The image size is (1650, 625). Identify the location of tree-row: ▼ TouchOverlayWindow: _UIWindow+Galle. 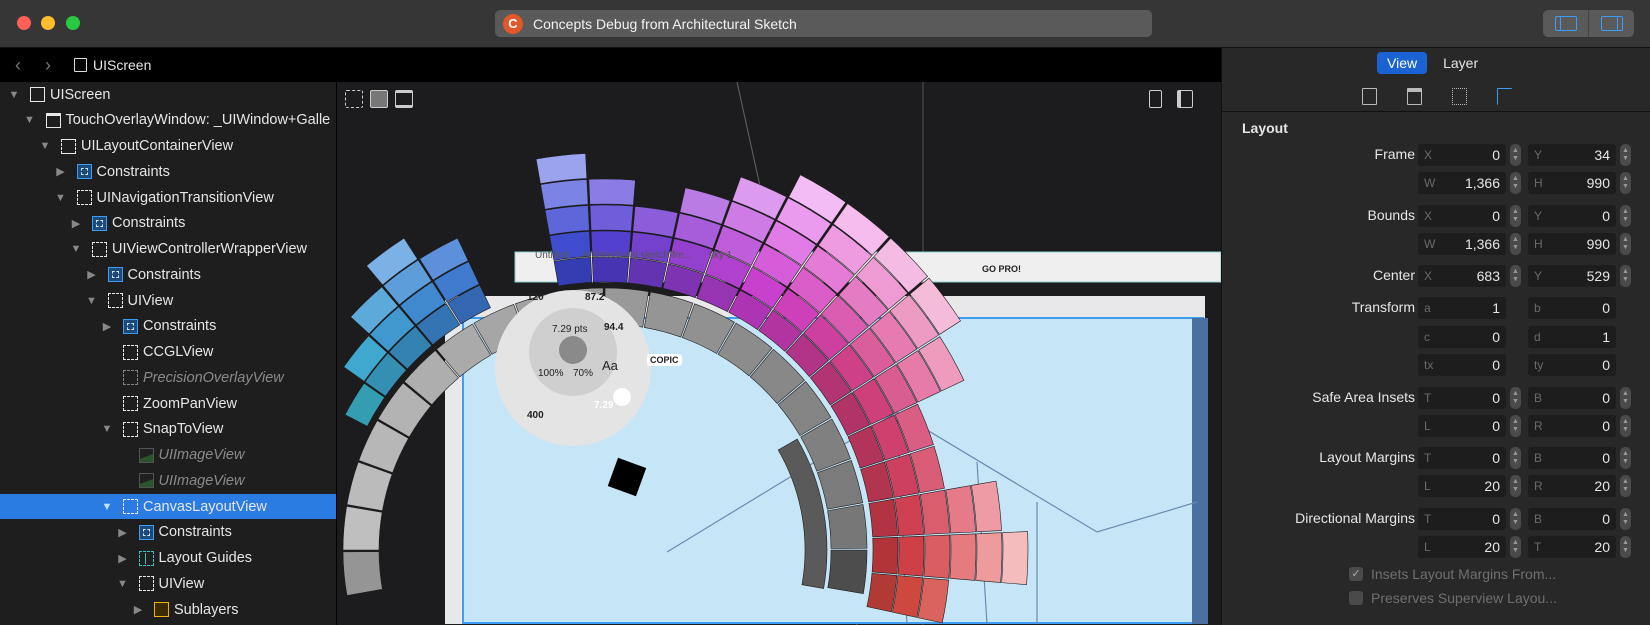
(168, 120).